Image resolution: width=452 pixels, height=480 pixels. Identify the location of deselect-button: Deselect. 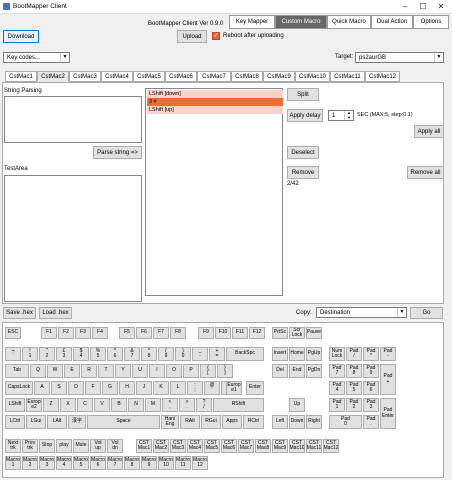
(303, 152).